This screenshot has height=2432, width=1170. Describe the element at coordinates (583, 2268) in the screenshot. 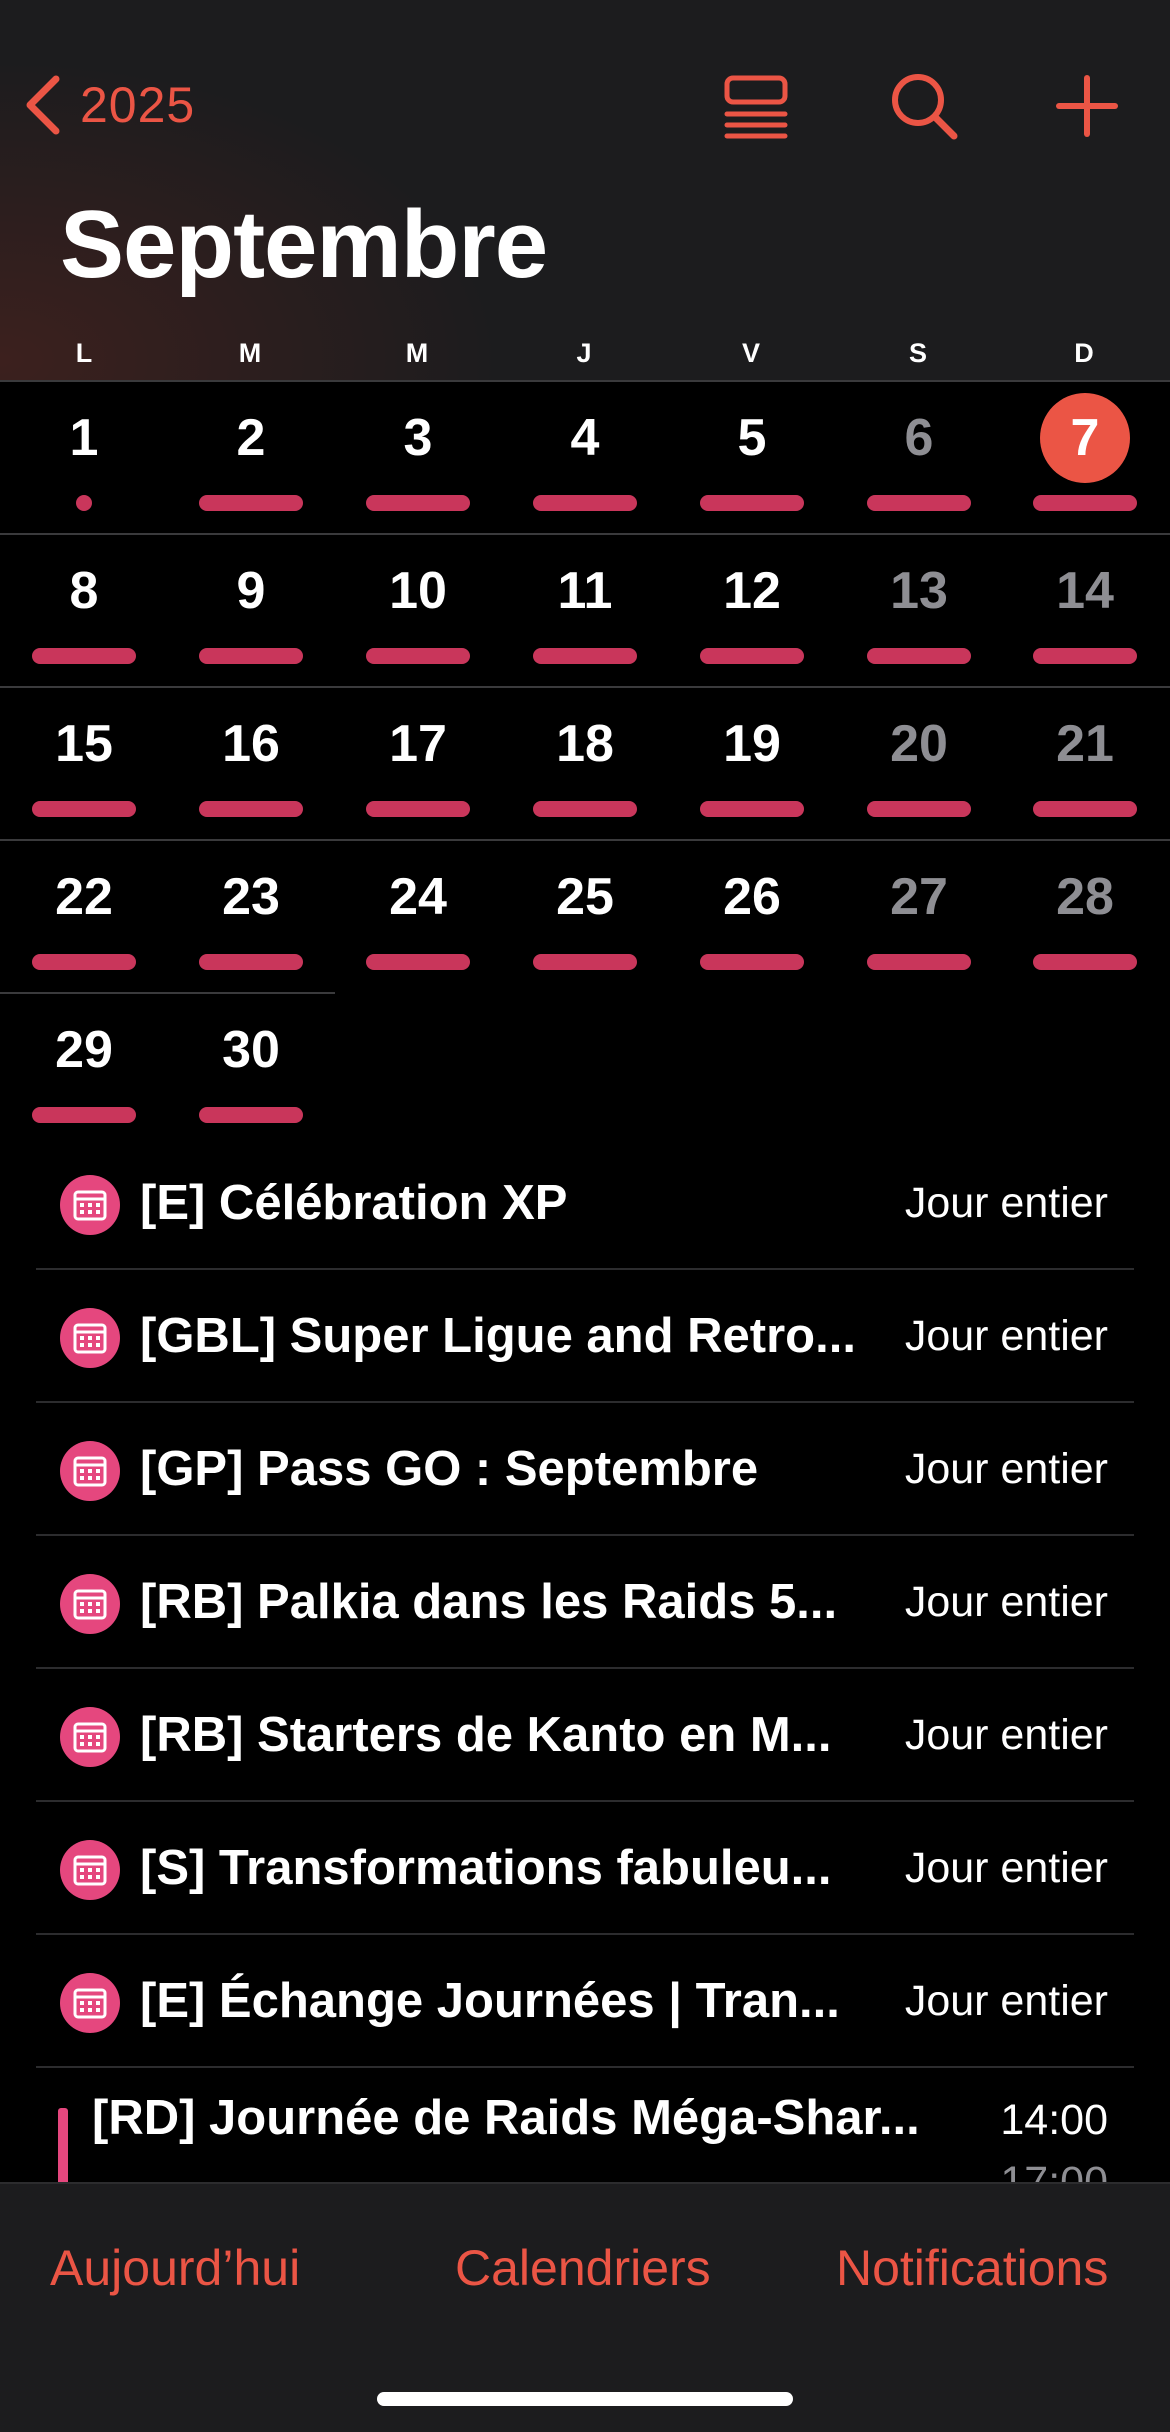

I see `calendars-button: Calendriers` at that location.